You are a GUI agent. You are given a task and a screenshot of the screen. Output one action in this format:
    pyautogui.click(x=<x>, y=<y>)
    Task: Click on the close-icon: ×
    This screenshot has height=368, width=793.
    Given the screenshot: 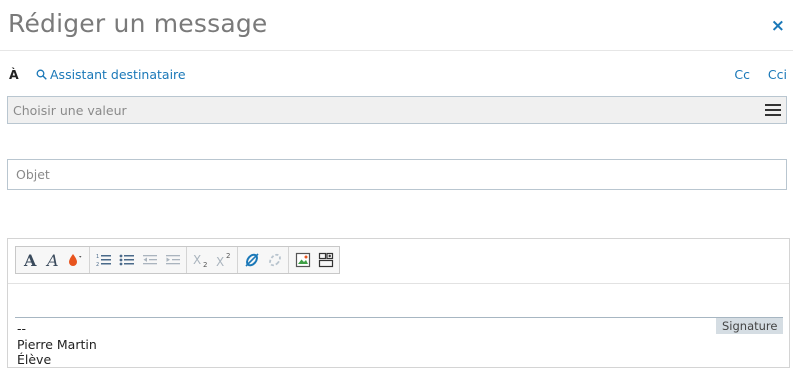 What is the action you would take?
    pyautogui.click(x=778, y=26)
    